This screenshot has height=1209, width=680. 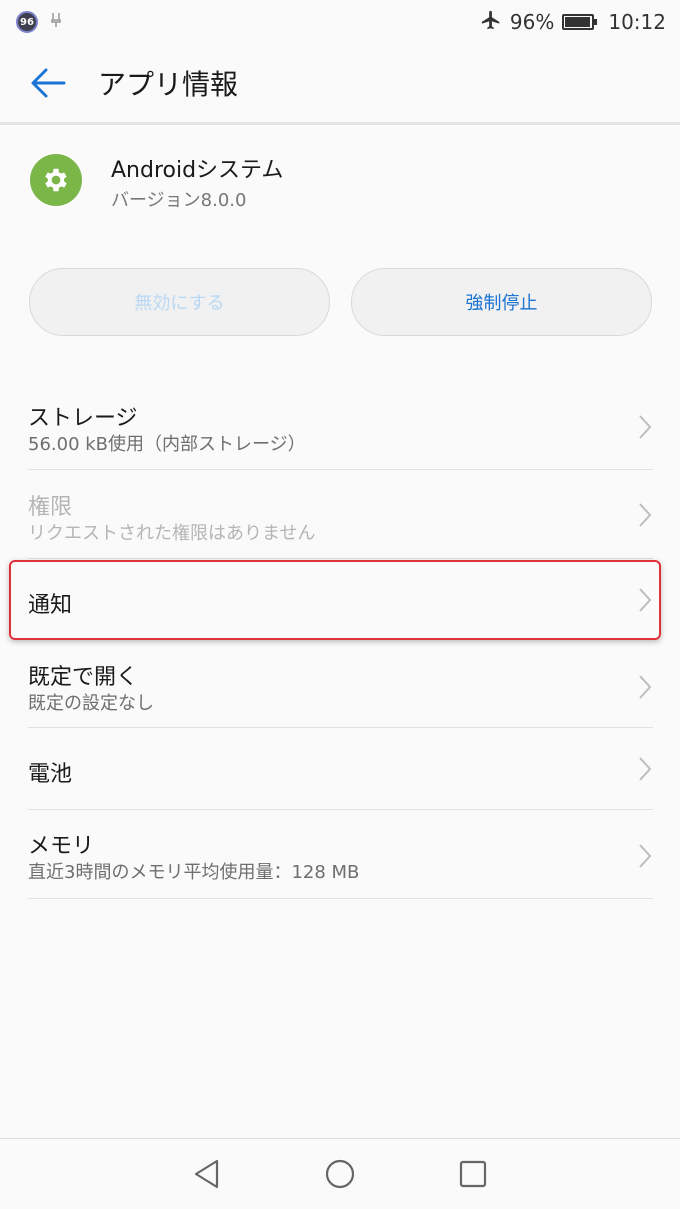 What do you see at coordinates (340, 854) in the screenshot?
I see `list-item-memory: メモリ 直近3時間のメモリ平均使用量：128 MB` at bounding box center [340, 854].